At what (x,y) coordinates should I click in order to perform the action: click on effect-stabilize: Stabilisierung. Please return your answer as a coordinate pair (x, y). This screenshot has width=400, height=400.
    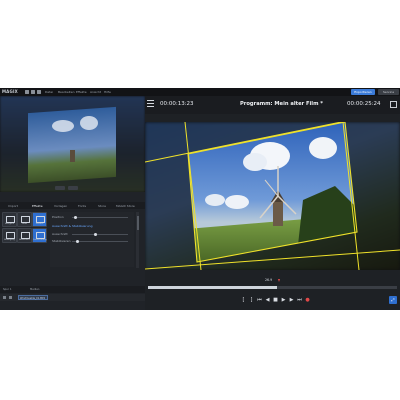
    Looking at the image, I should click on (39, 235).